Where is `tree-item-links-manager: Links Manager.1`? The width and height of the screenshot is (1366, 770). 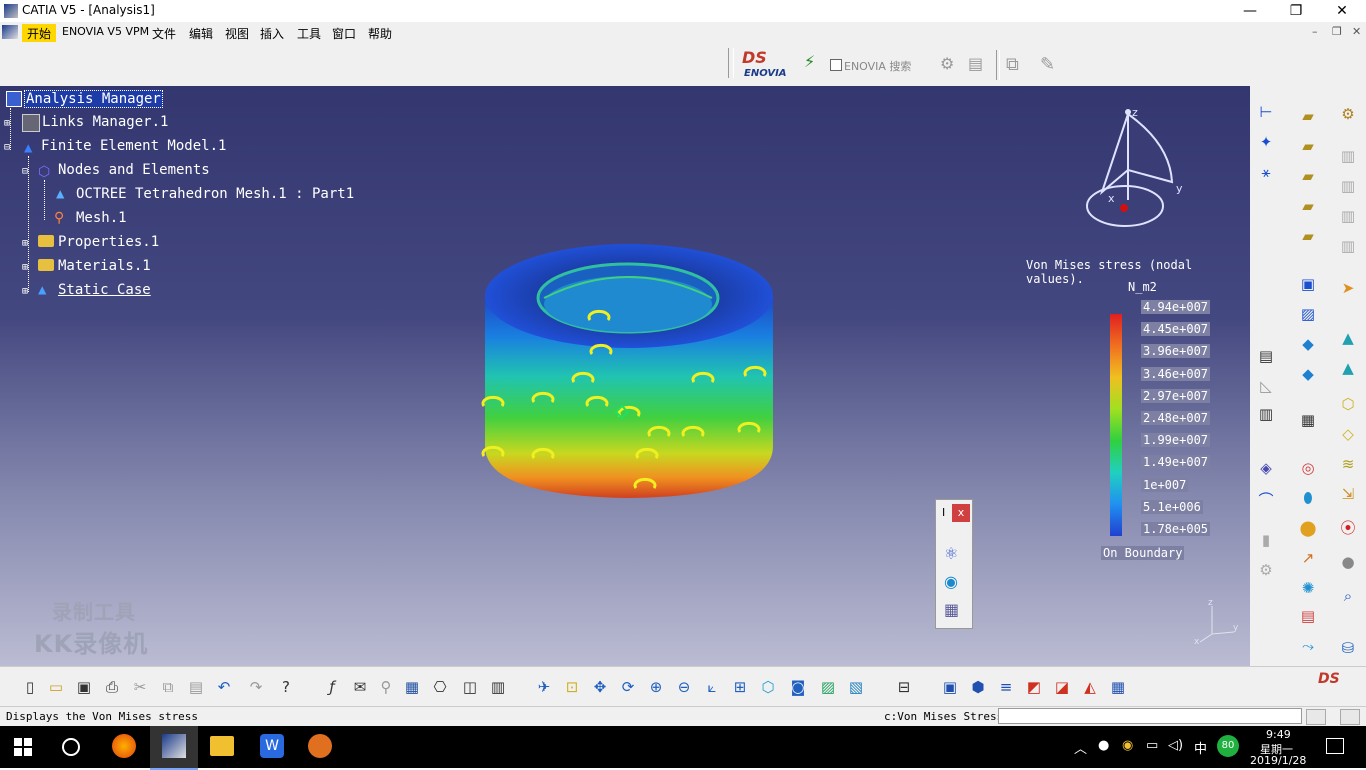 tree-item-links-manager: Links Manager.1 is located at coordinates (105, 122).